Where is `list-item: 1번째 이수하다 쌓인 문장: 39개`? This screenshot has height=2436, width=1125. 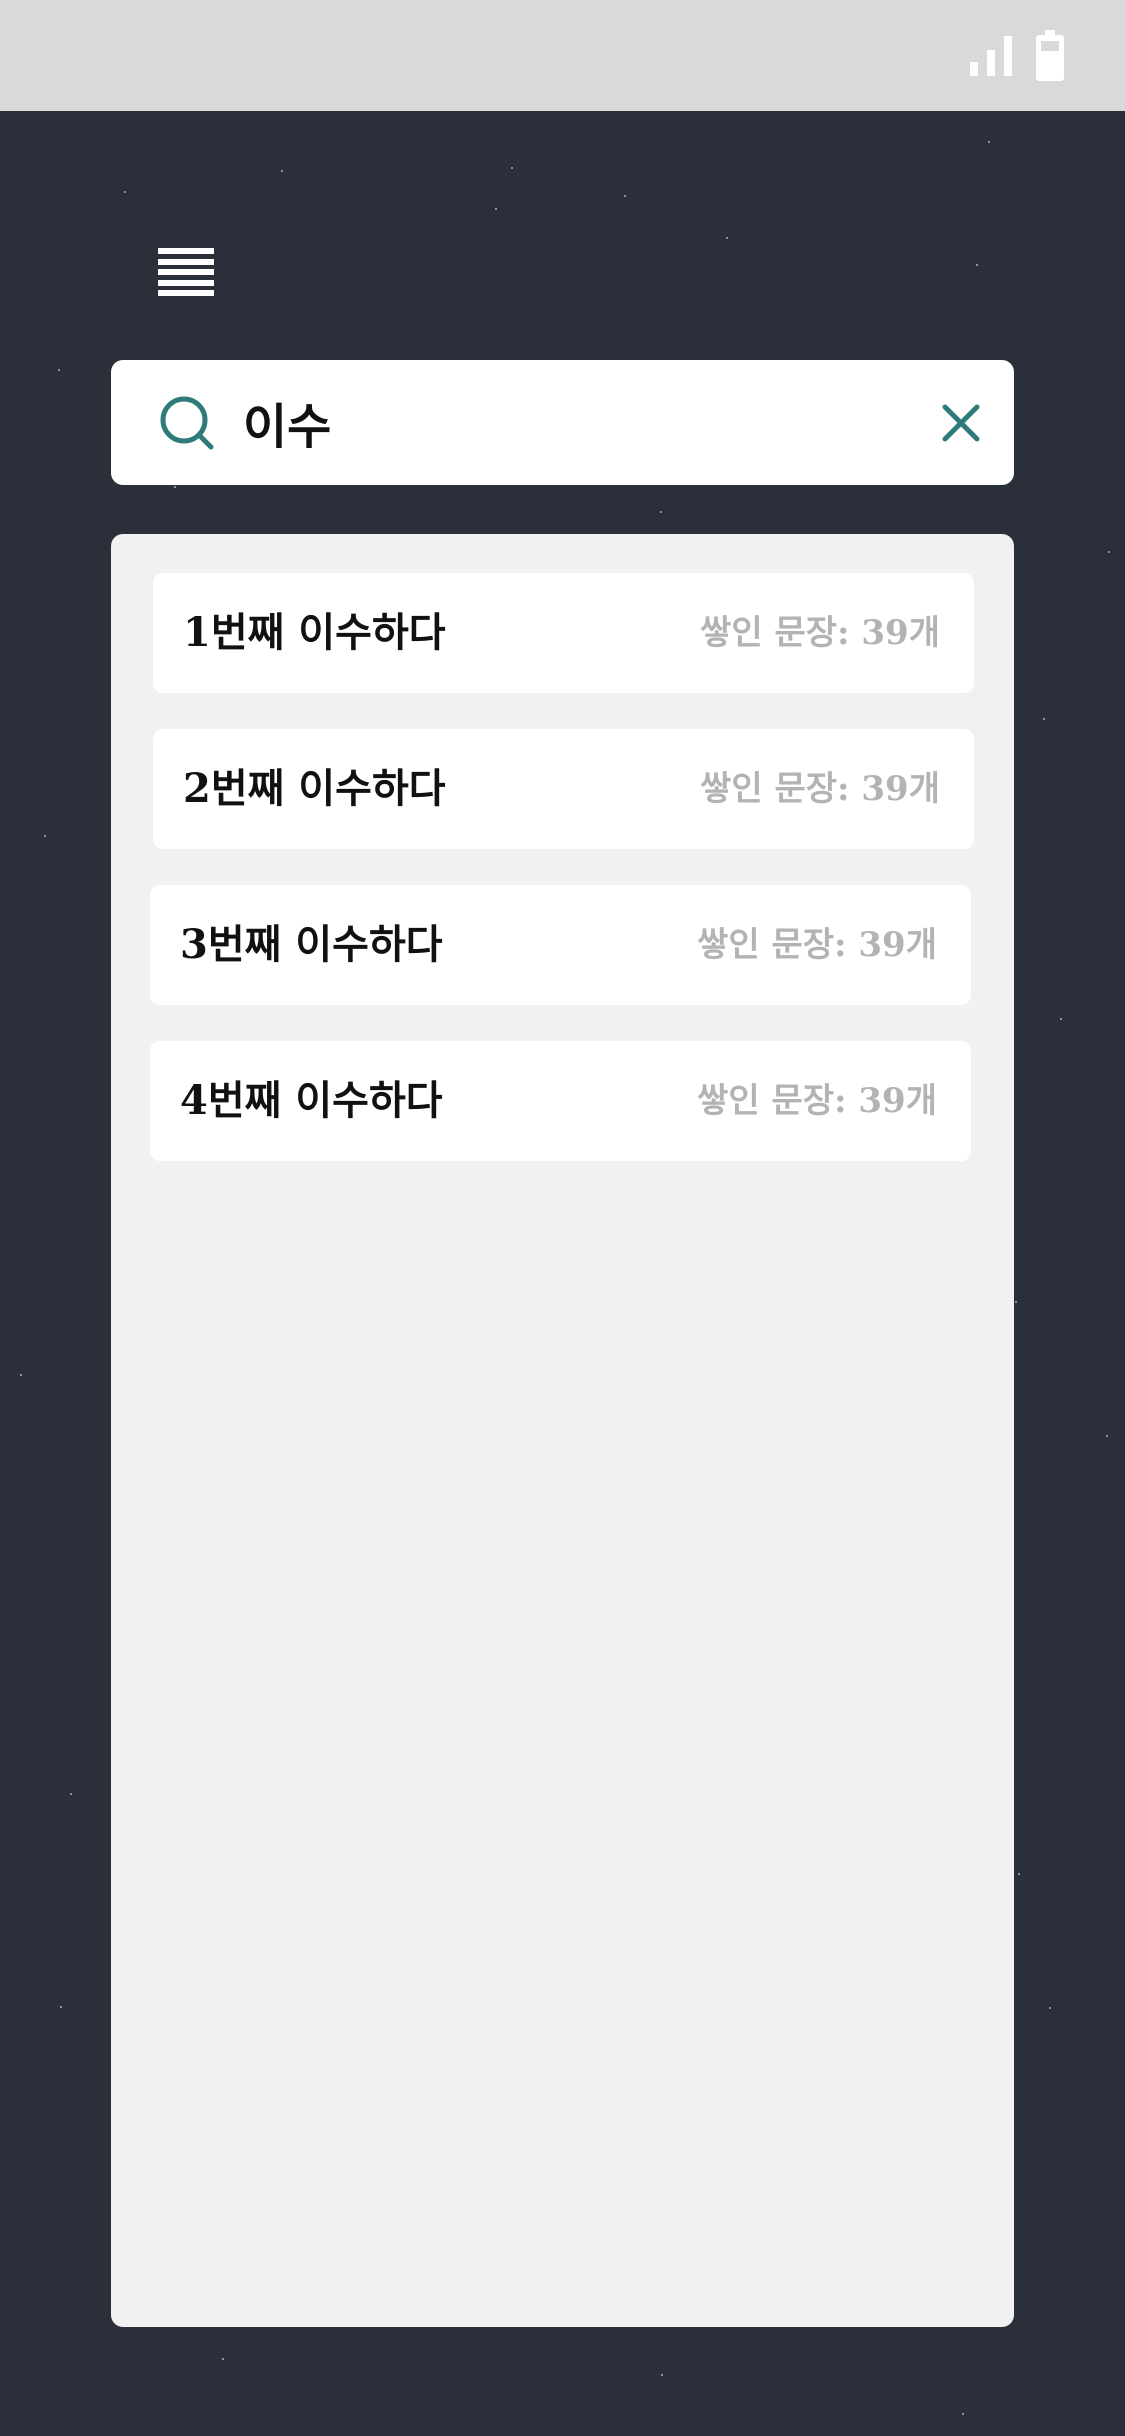 list-item: 1번째 이수하다 쌓인 문장: 39개 is located at coordinates (563, 633).